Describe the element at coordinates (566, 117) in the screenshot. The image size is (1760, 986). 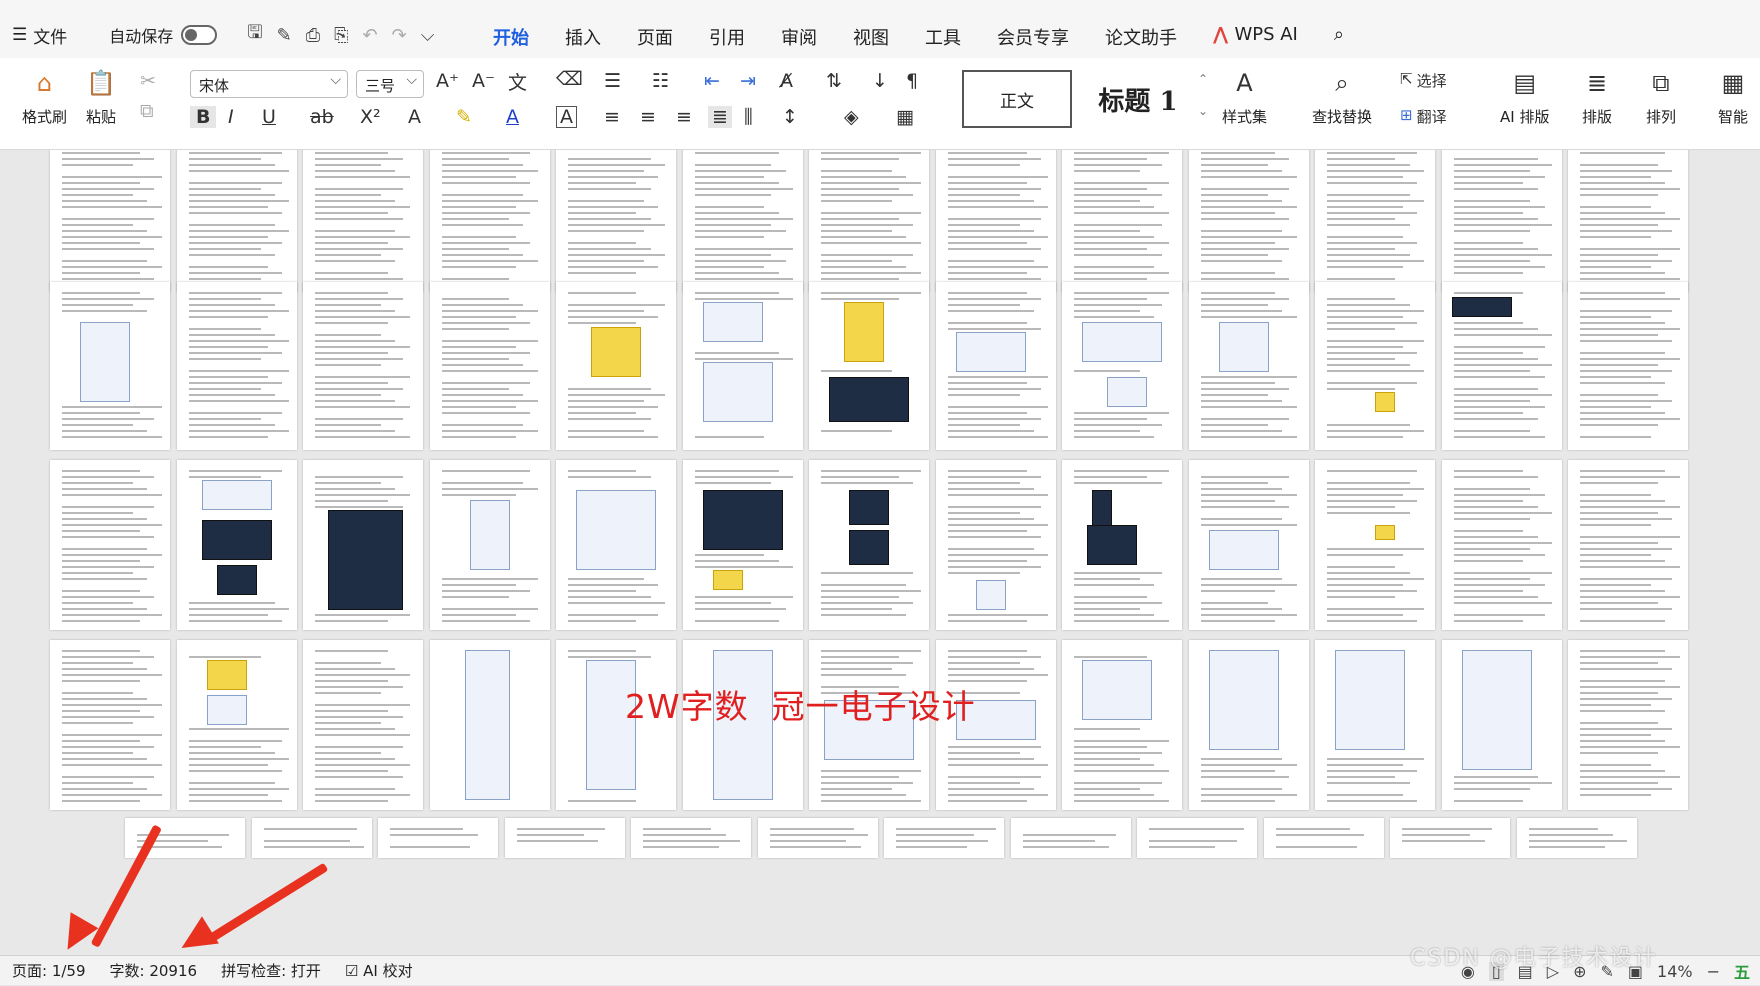
I see `char-border-icon: A` at that location.